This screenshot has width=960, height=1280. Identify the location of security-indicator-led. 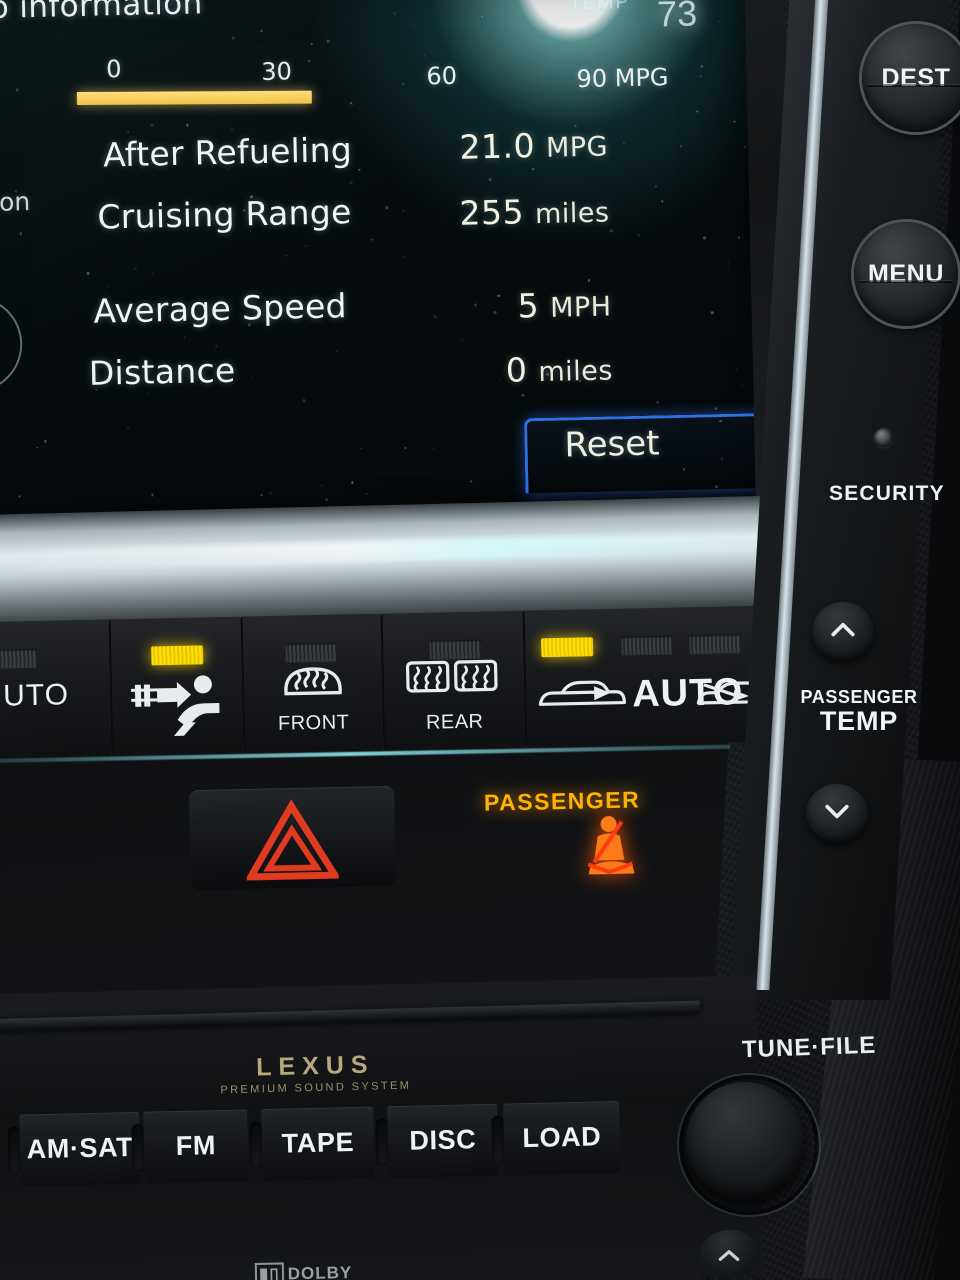
(883, 437).